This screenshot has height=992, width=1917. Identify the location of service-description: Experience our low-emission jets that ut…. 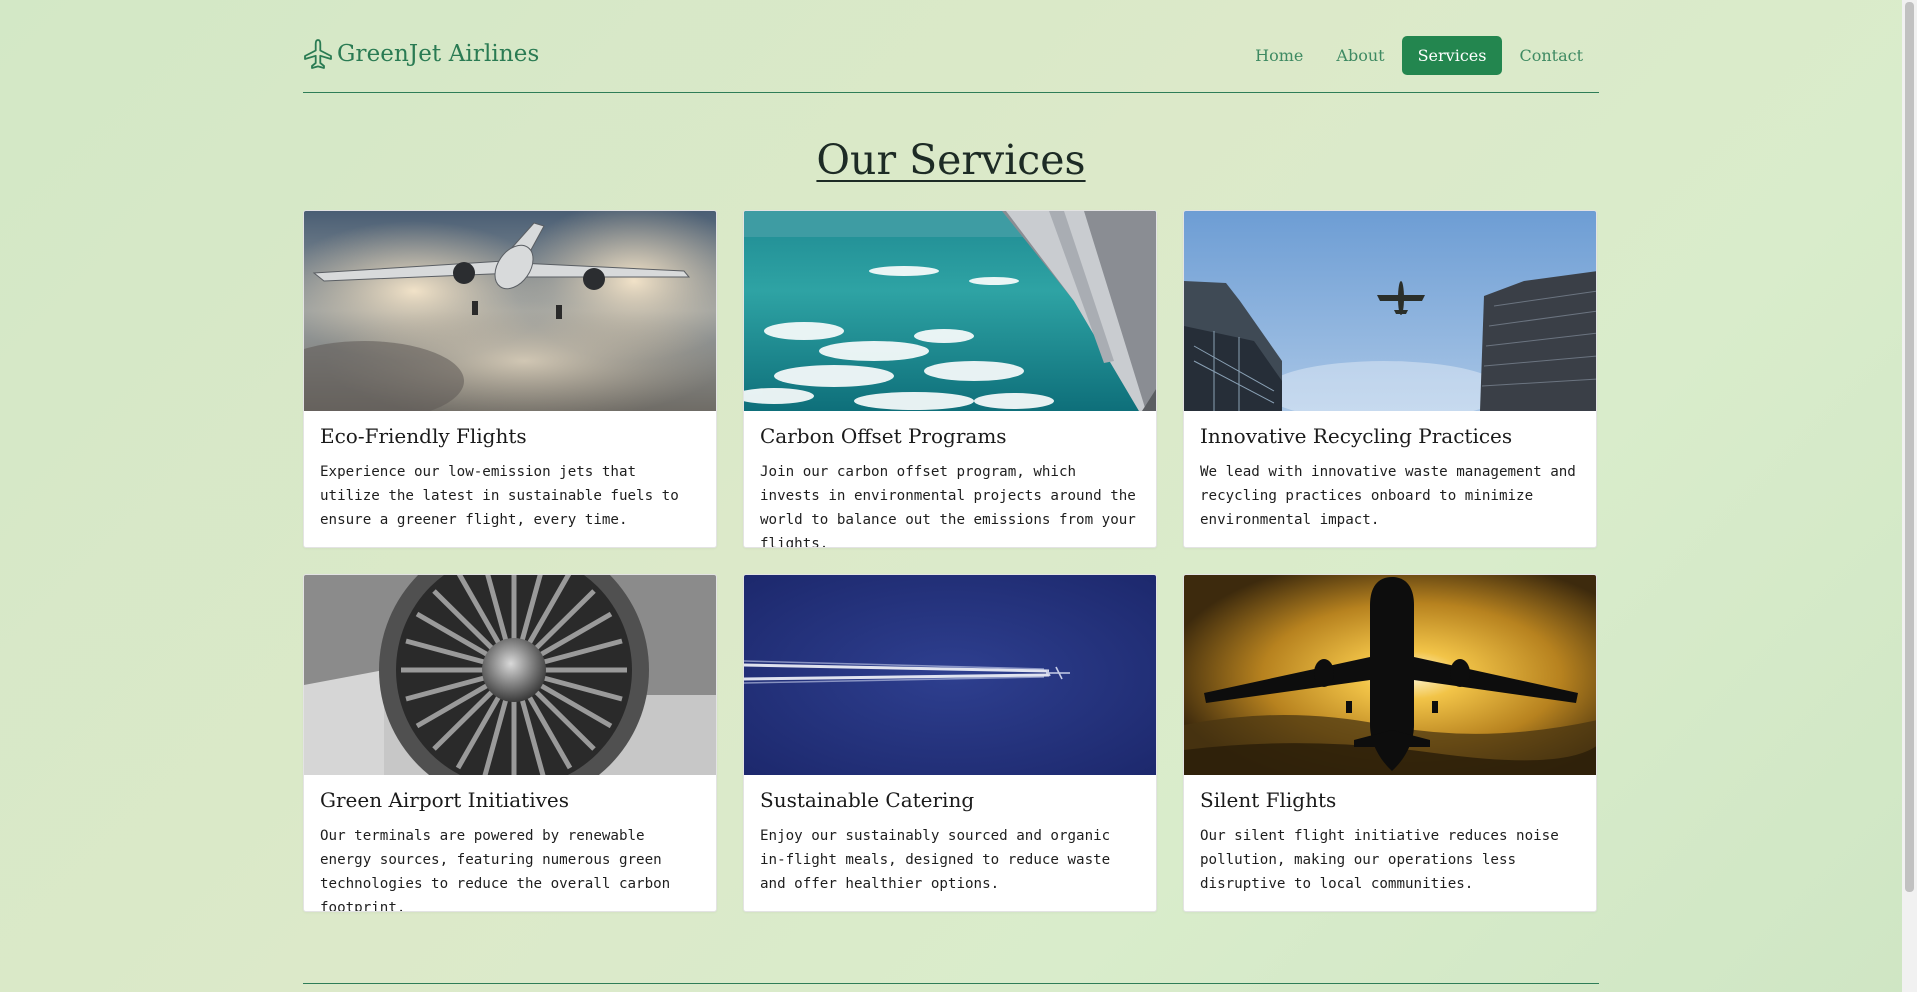
(499, 496).